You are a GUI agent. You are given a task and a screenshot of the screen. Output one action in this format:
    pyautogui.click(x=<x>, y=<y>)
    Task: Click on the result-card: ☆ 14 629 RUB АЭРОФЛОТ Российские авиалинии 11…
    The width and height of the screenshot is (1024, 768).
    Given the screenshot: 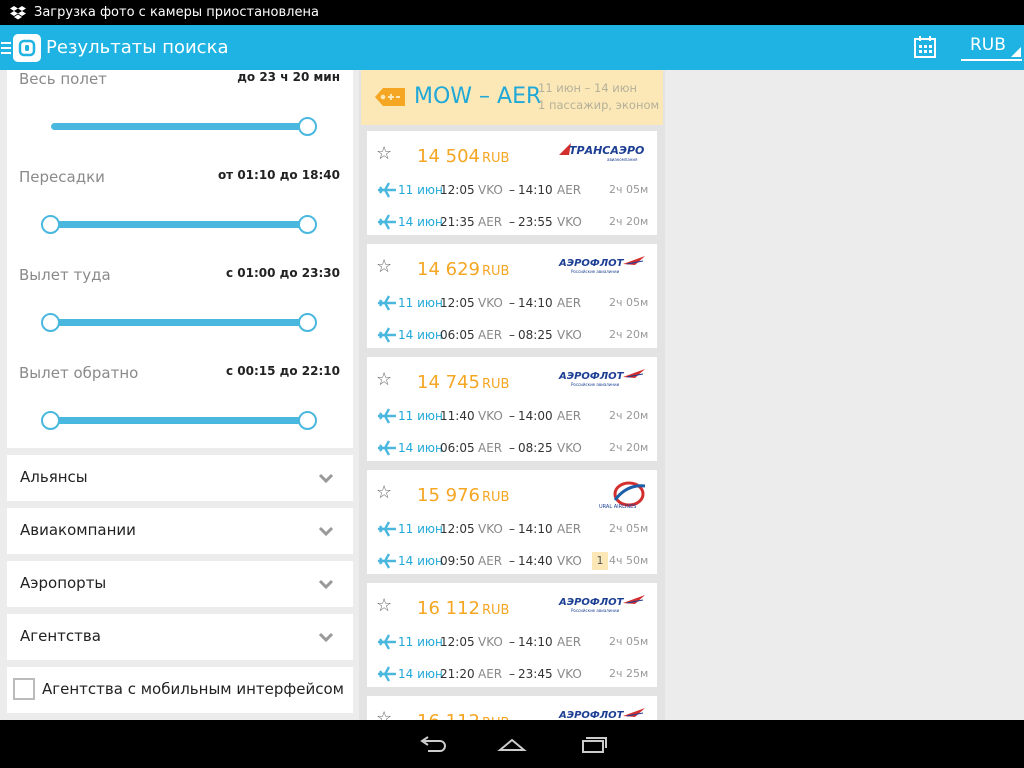 What is the action you would take?
    pyautogui.click(x=512, y=296)
    